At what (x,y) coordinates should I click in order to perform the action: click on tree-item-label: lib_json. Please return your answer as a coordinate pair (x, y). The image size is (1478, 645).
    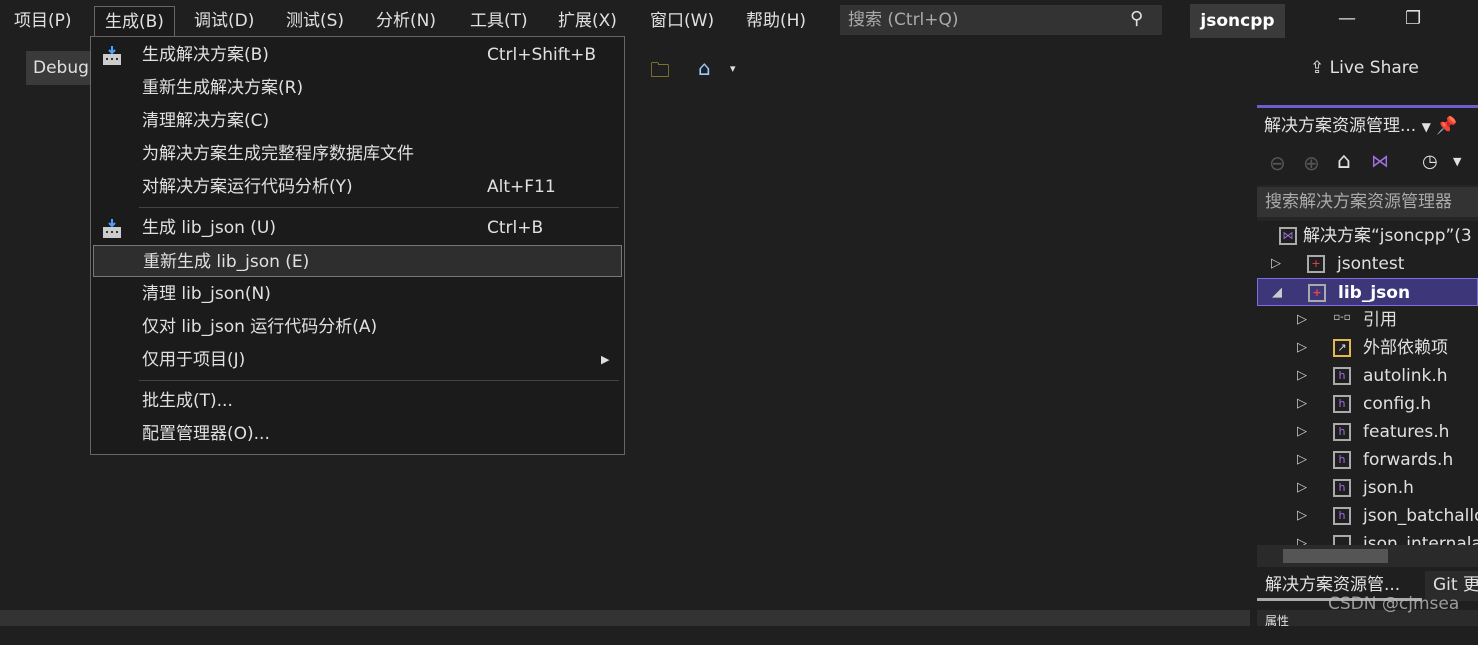
    Looking at the image, I should click on (1374, 293).